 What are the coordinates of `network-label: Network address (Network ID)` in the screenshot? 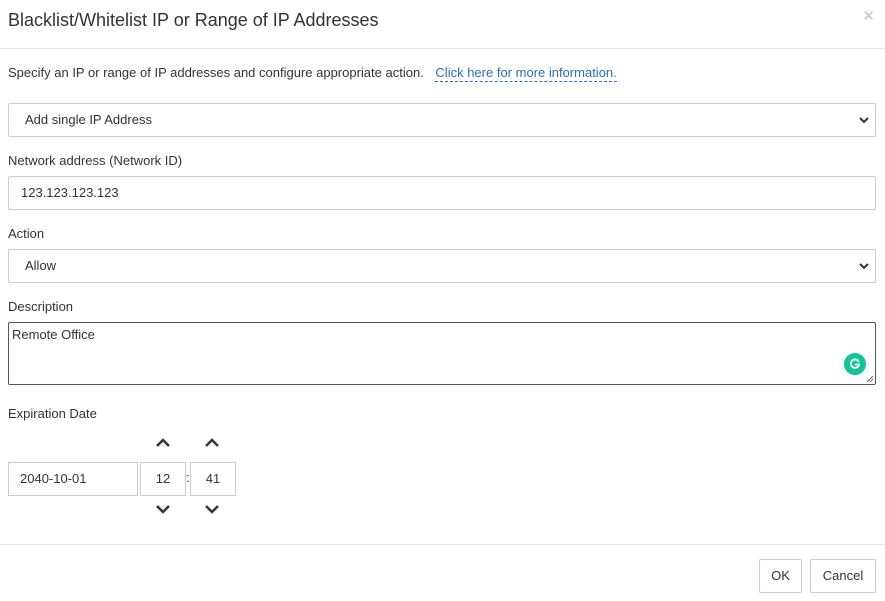 It's located at (95, 160).